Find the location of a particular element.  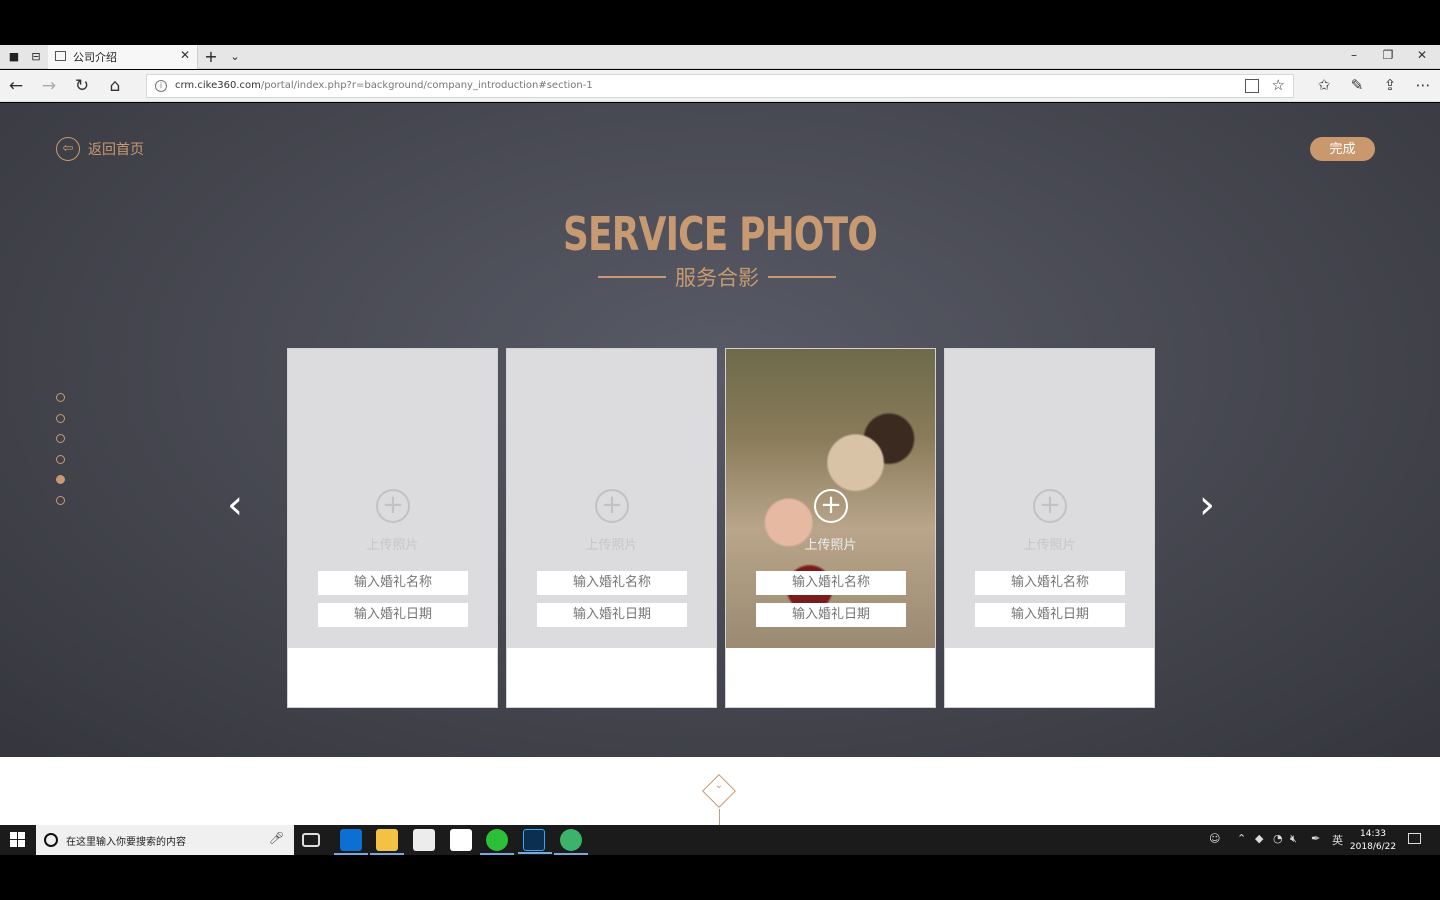

minimize-icon: – is located at coordinates (1354, 55).